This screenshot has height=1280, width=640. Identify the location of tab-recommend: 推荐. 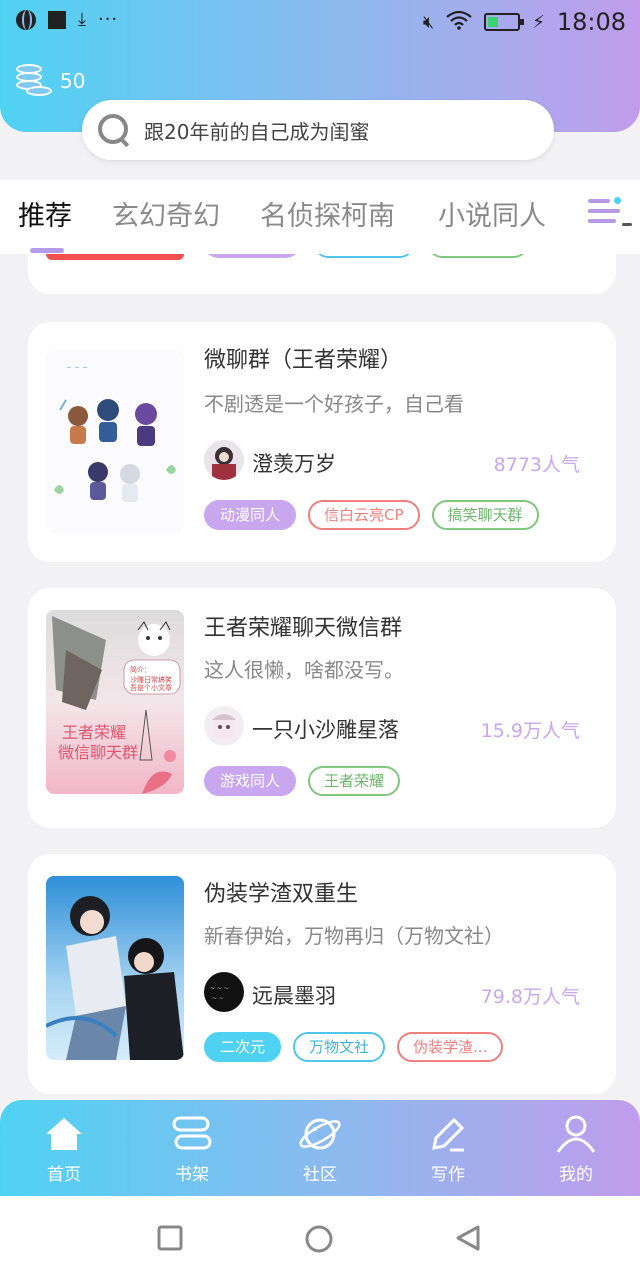
(45, 213).